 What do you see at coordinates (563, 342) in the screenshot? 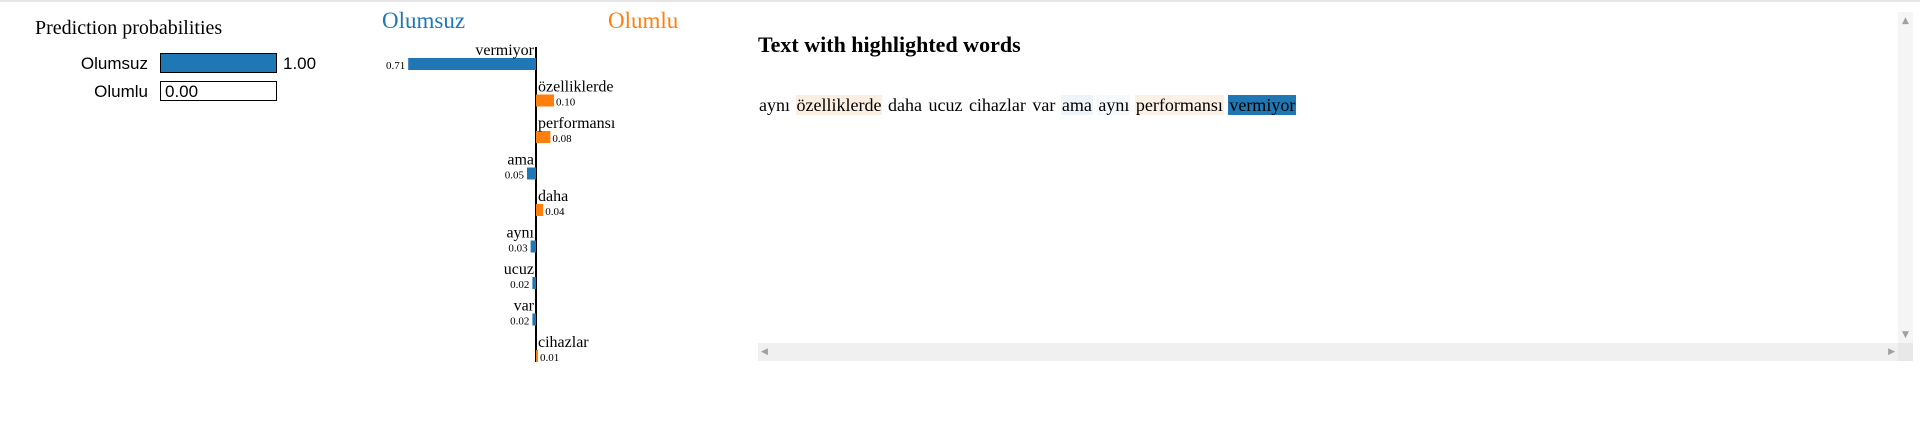
I see `feature-word: cihazlar` at bounding box center [563, 342].